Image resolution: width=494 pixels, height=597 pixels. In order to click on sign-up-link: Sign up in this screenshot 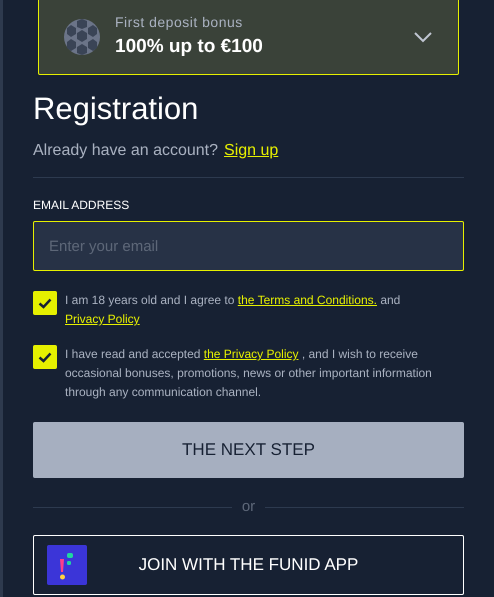, I will do `click(251, 151)`.